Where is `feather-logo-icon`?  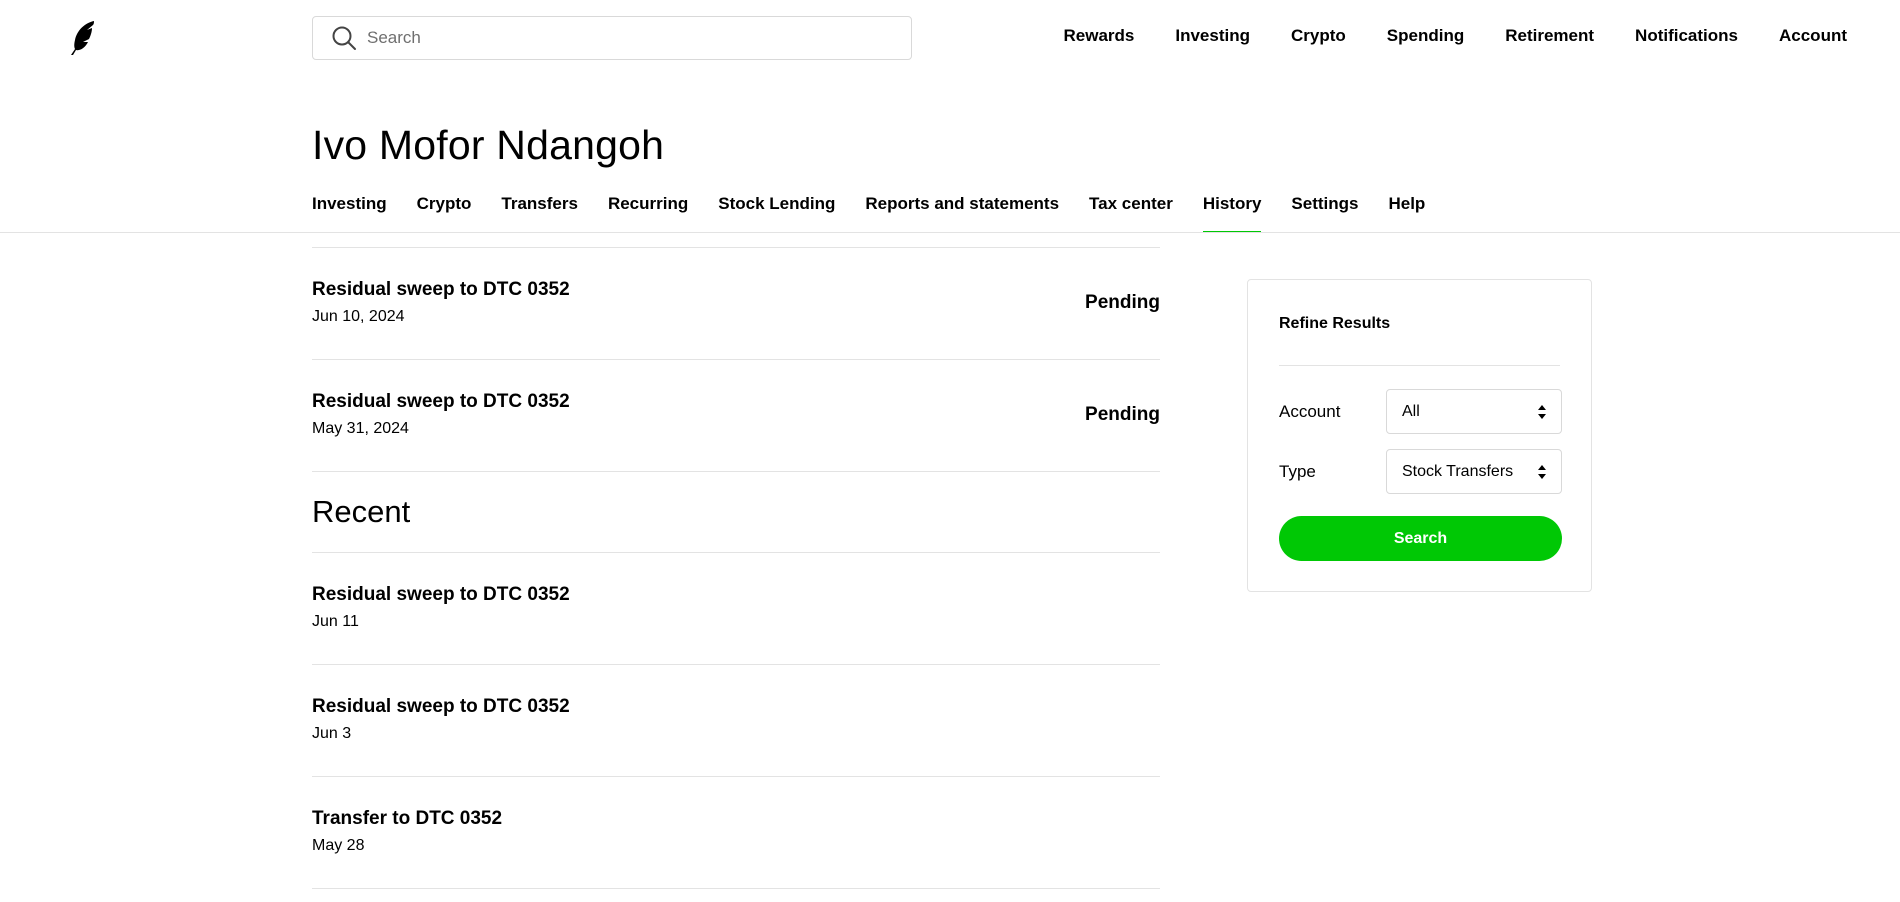
feather-logo-icon is located at coordinates (83, 38).